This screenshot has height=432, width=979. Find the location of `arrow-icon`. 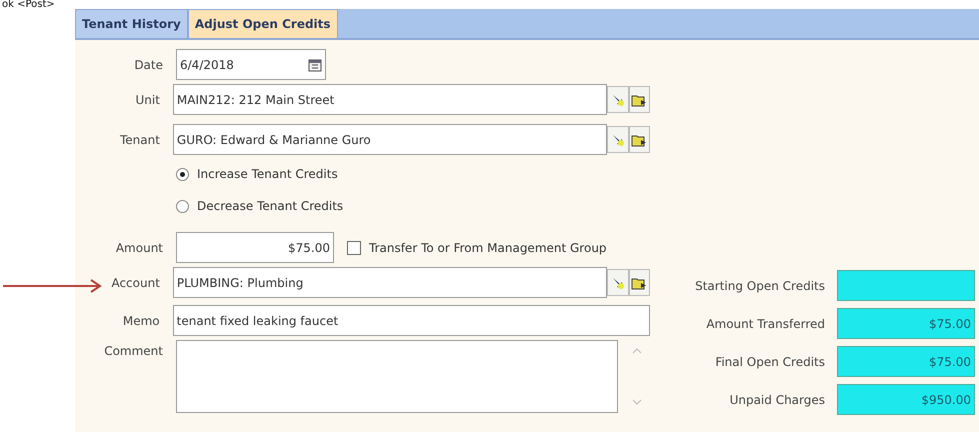

arrow-icon is located at coordinates (53, 286).